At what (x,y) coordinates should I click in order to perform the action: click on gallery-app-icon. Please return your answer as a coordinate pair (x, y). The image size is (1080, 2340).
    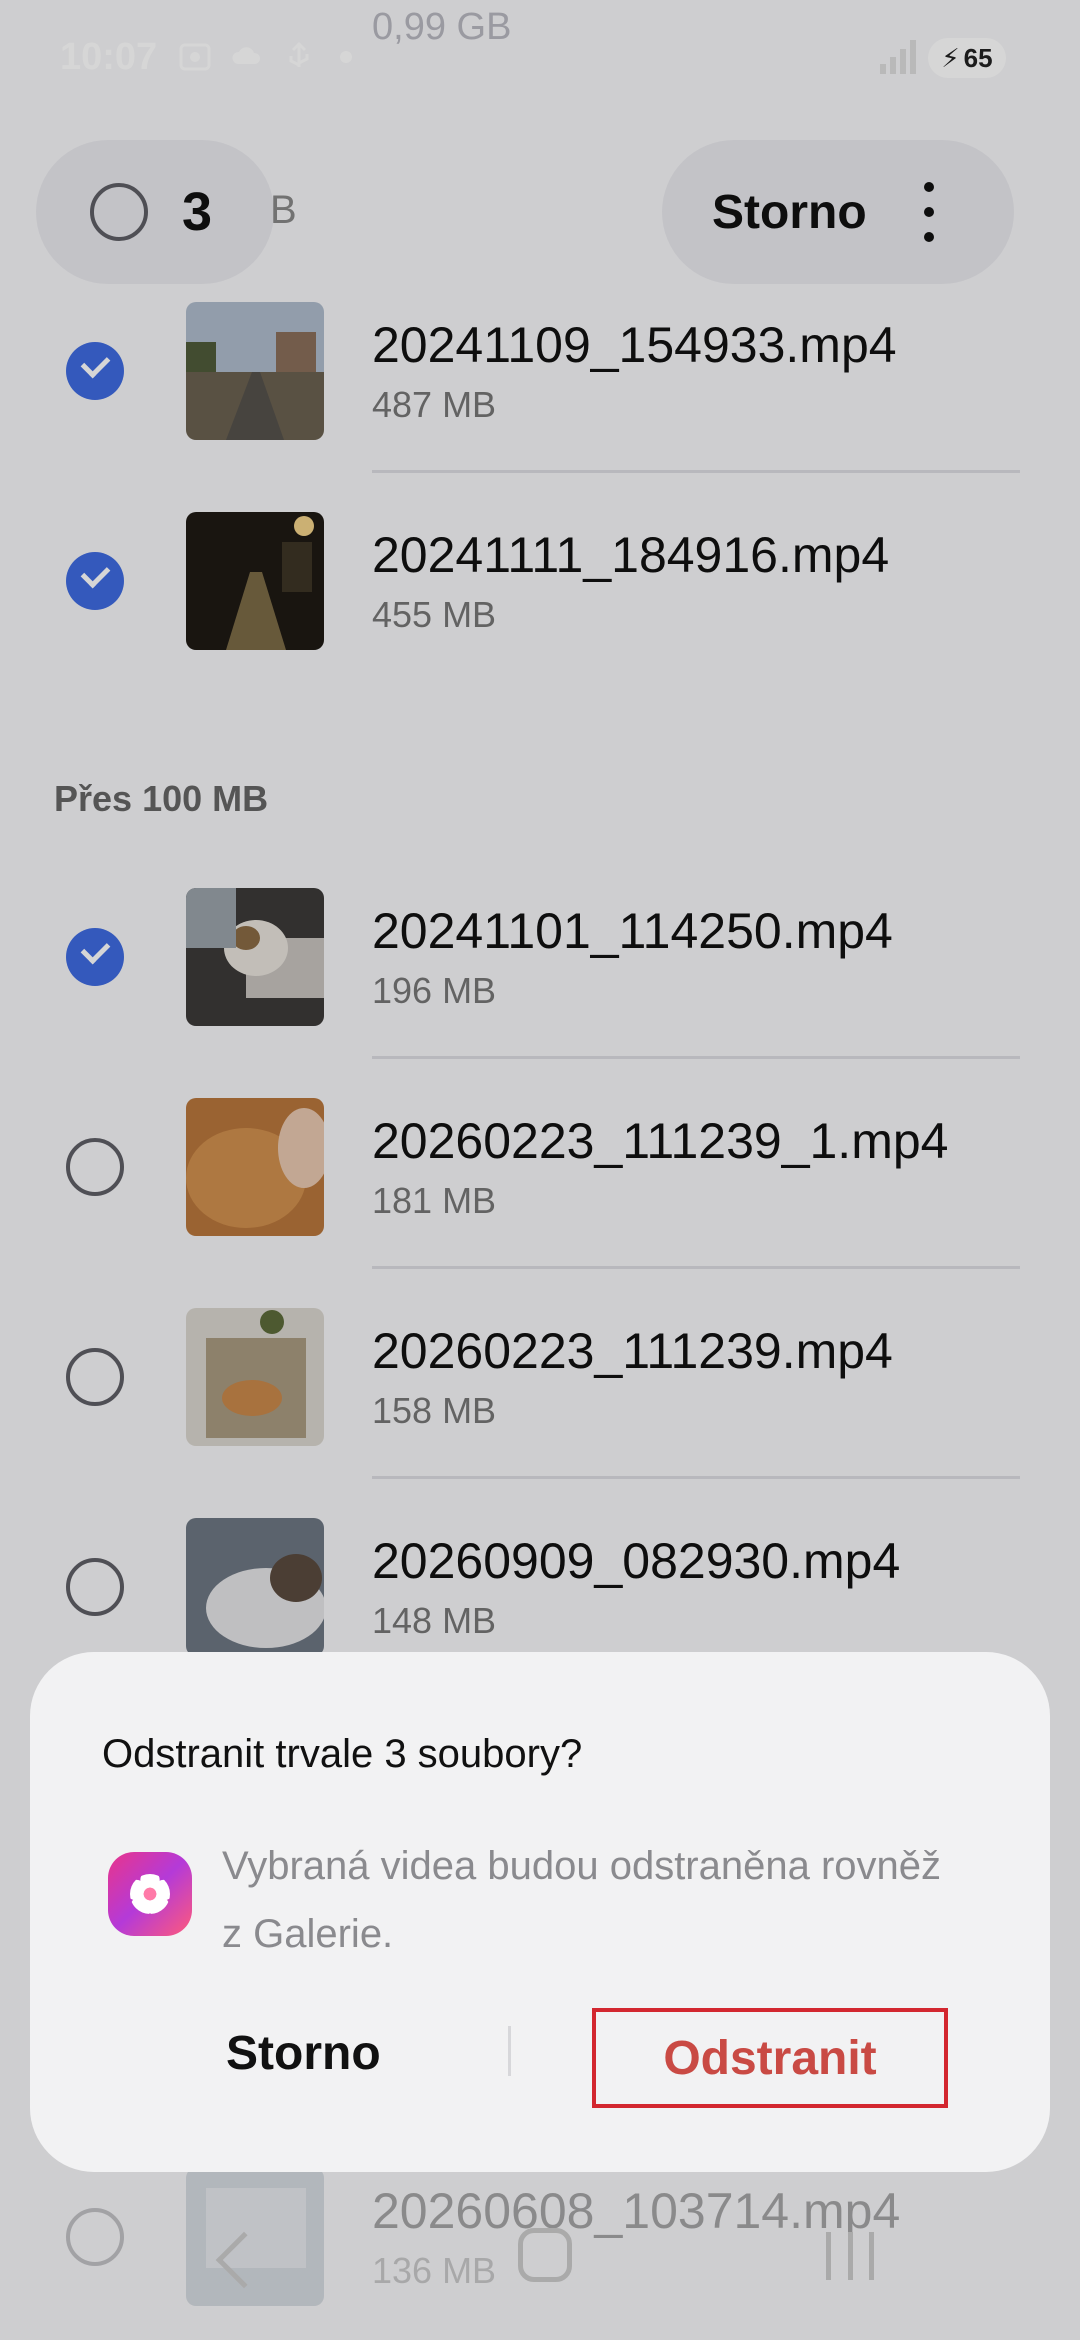
    Looking at the image, I should click on (150, 1894).